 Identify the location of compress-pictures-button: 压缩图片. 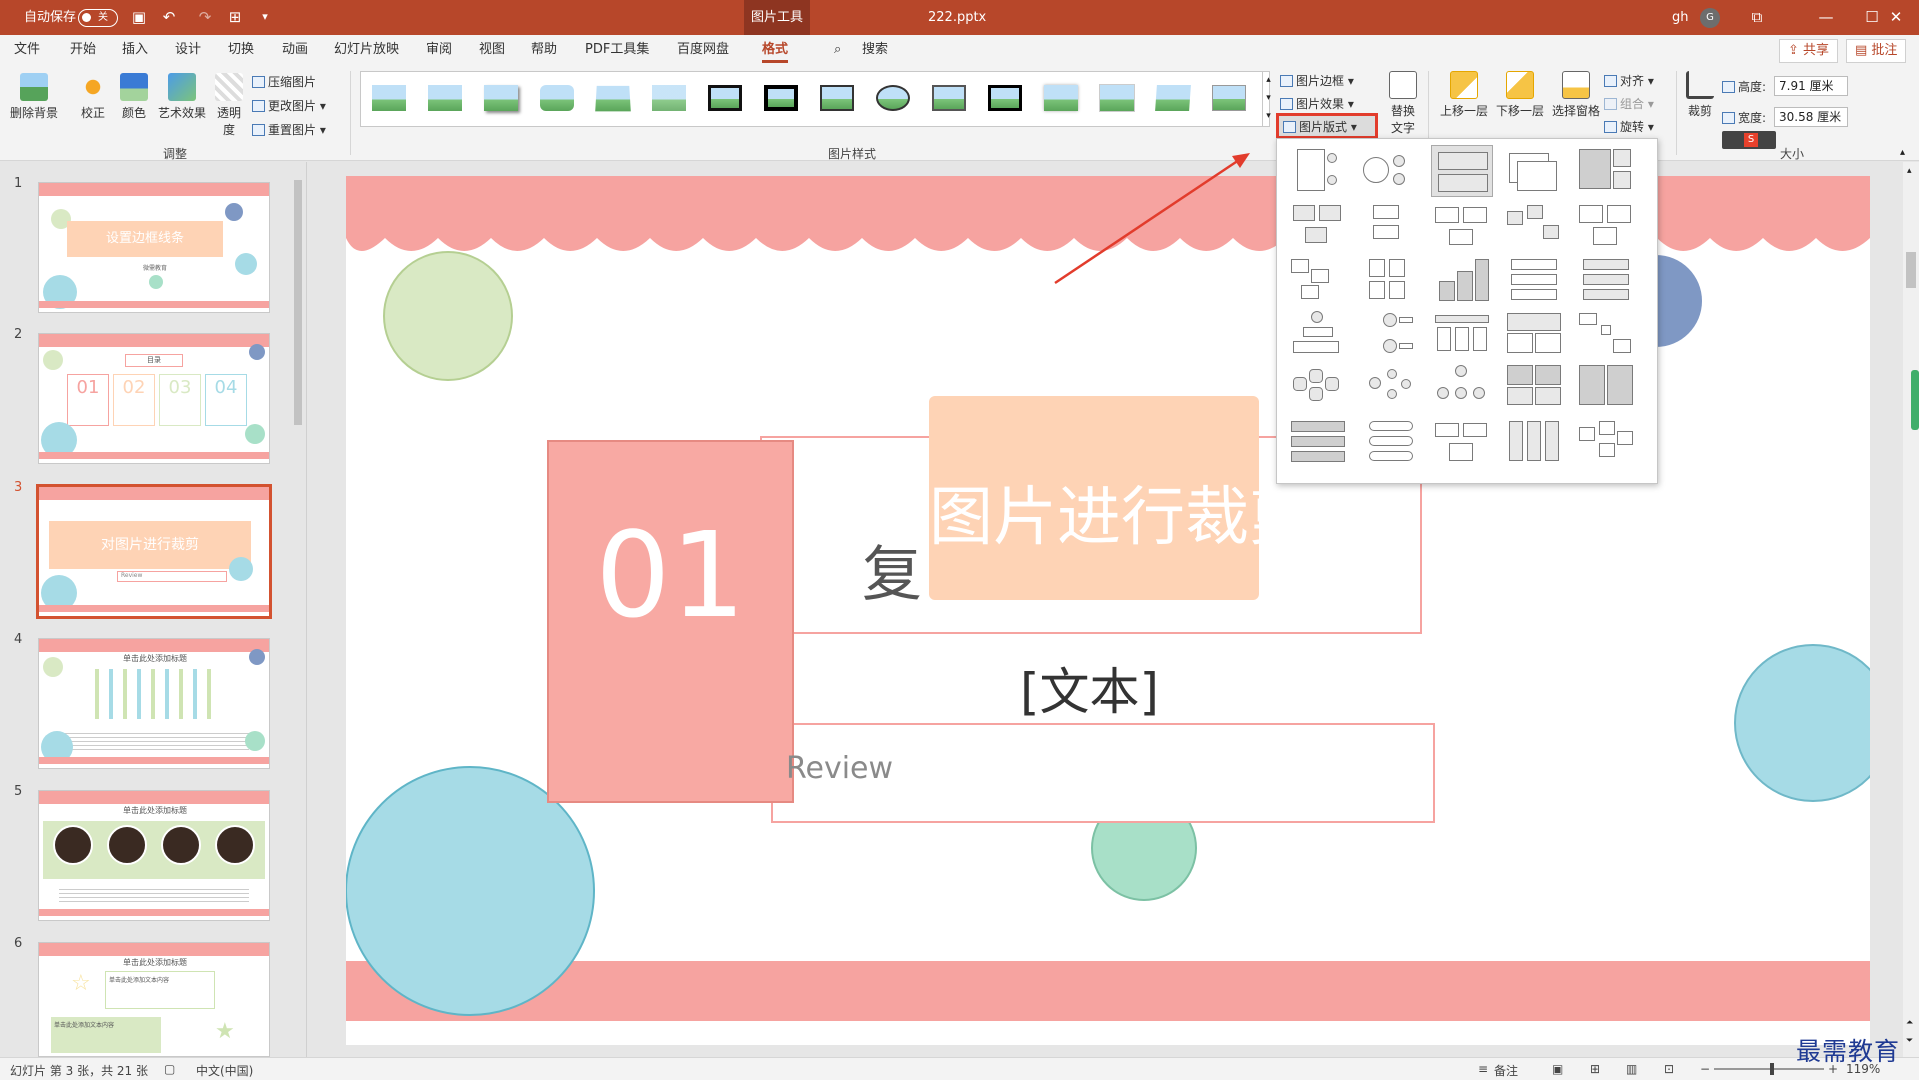
(284, 81).